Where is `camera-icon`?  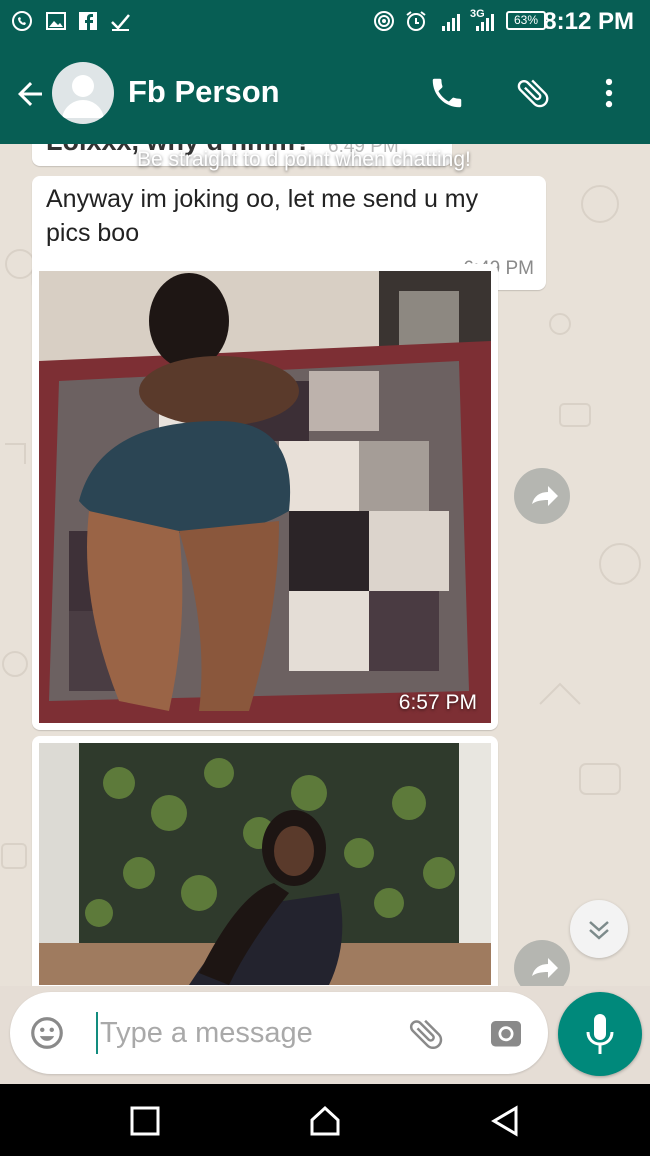
camera-icon is located at coordinates (506, 1033).